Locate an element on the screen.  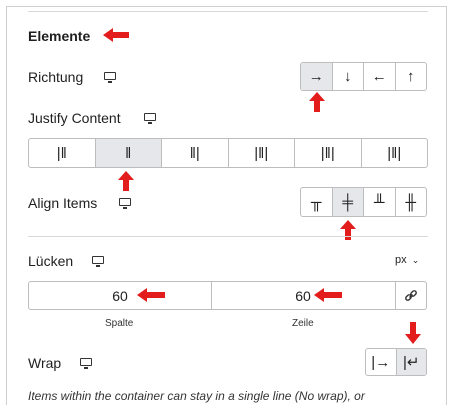
column-gap-value: 60 is located at coordinates (120, 295).